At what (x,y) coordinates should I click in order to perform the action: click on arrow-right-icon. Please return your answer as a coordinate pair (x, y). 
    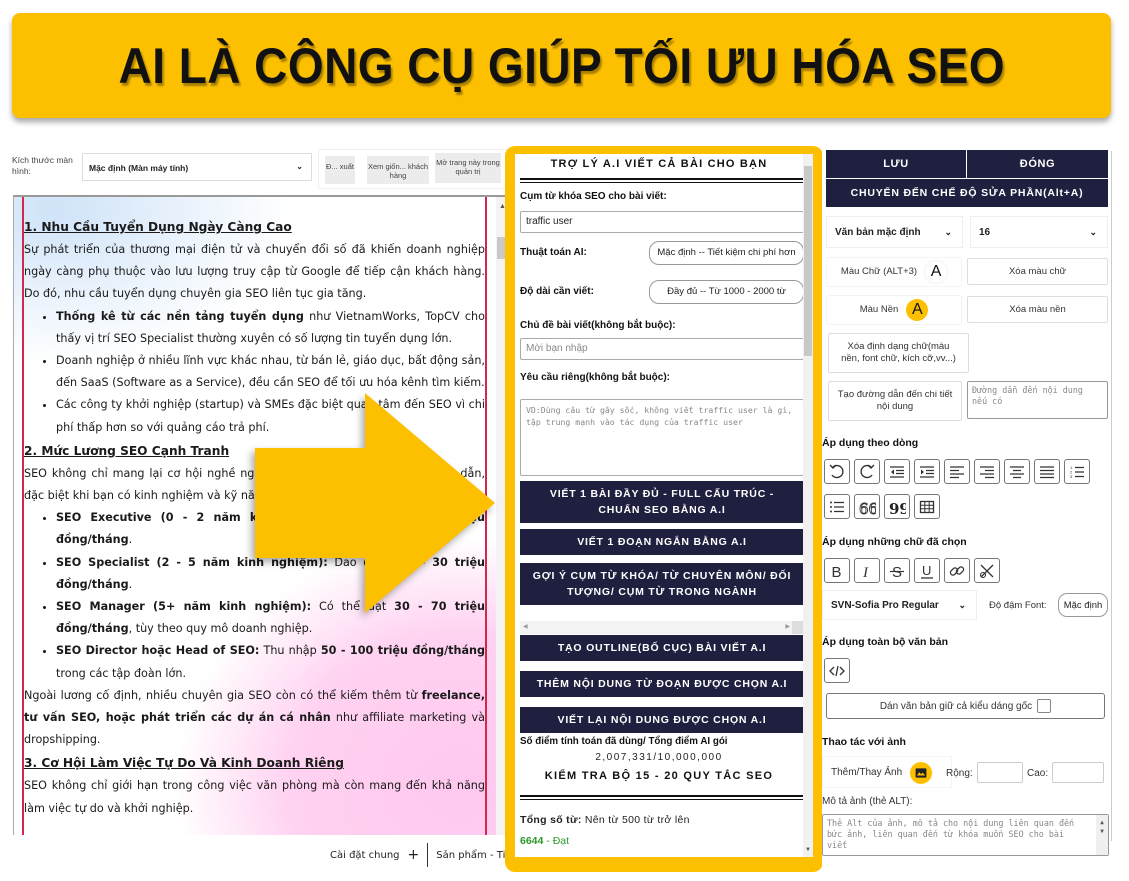
    Looking at the image, I should click on (375, 503).